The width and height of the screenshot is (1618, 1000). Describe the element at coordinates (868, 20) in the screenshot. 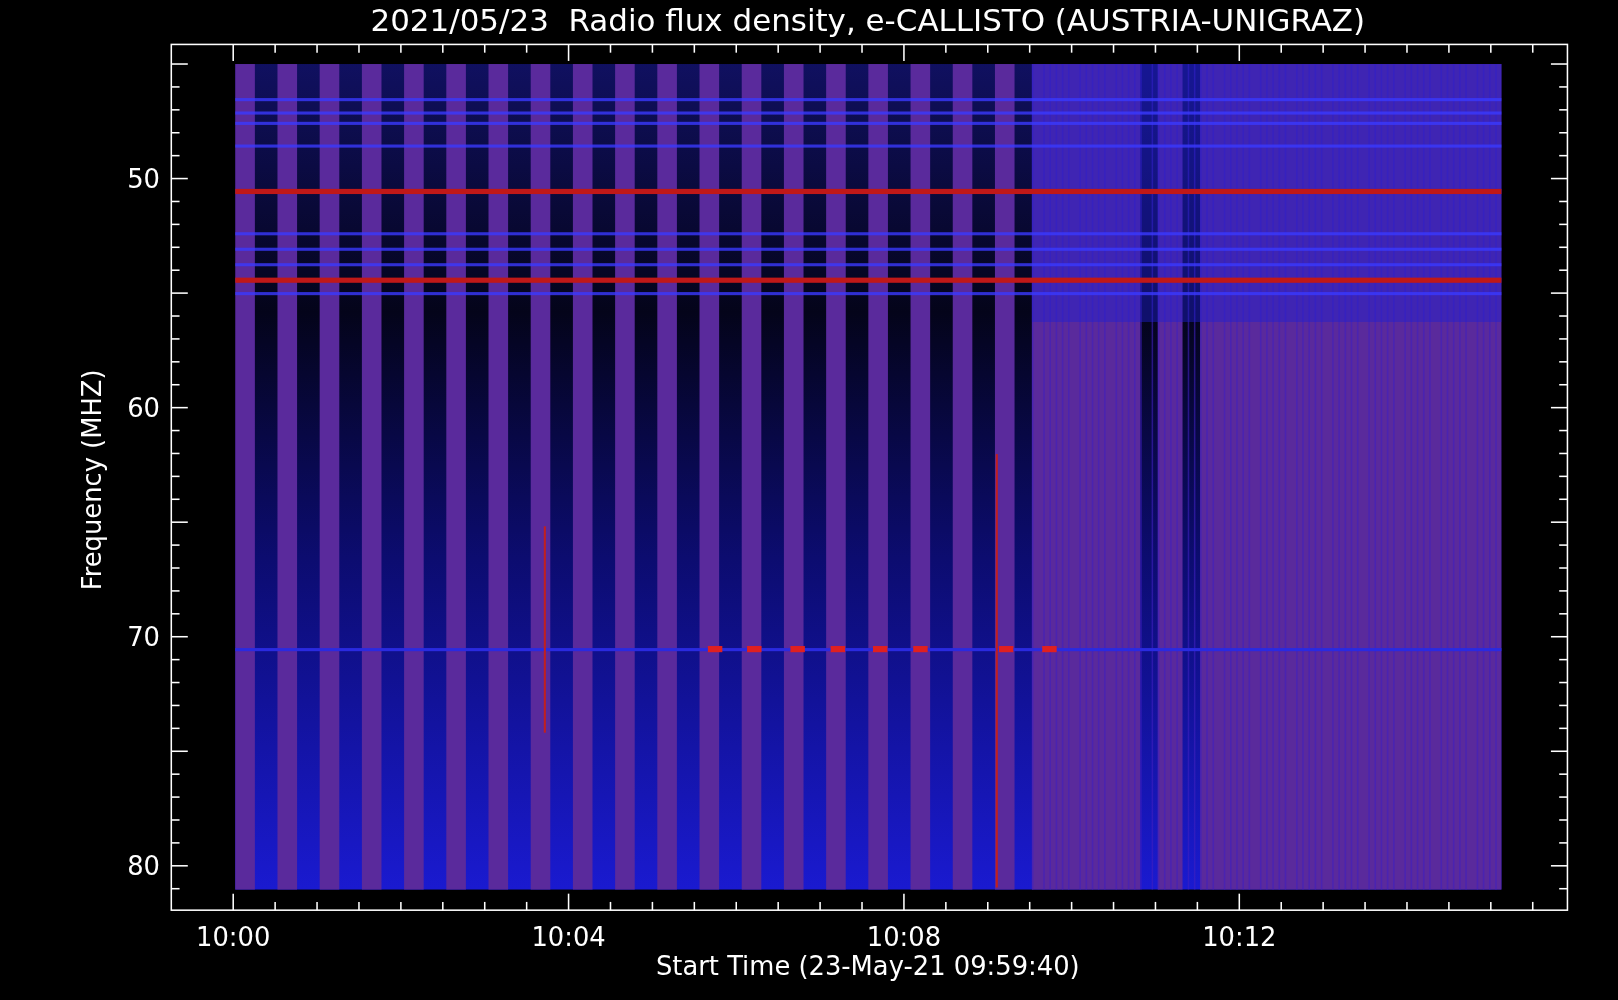

I see `chart-title: 2021/05/23 Radio flux density, e-CALLISTO (AUSTRIA-UNIGRAZ)` at that location.